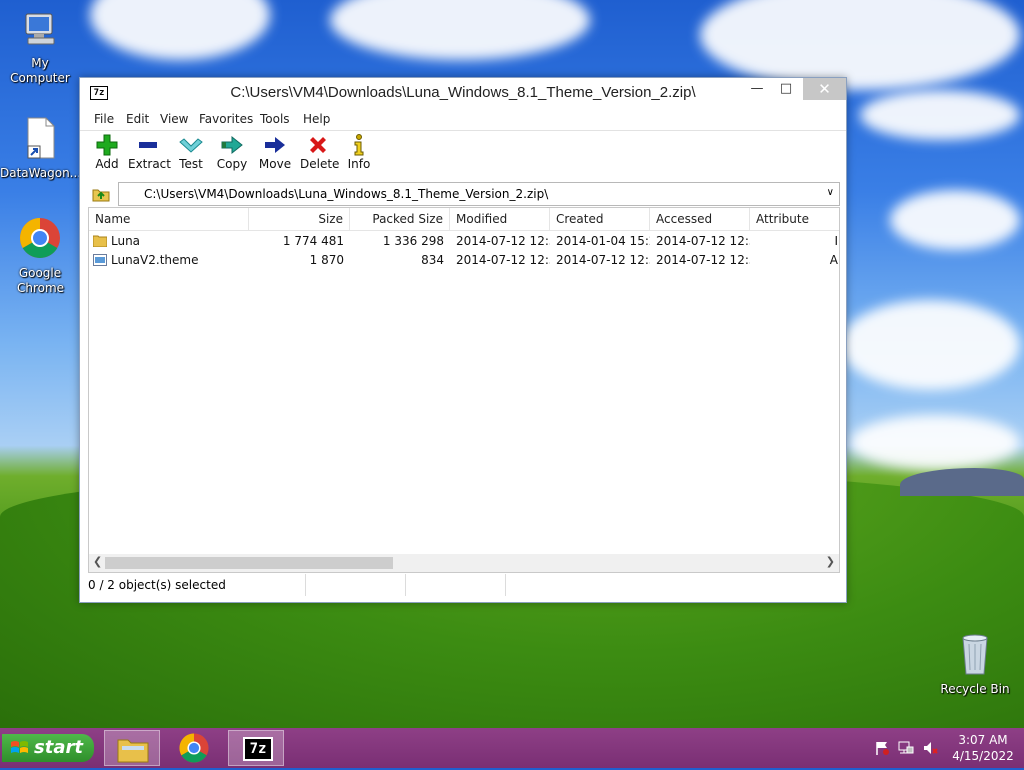 This screenshot has width=1024, height=770. What do you see at coordinates (126, 241) in the screenshot?
I see `cell-name: Luna` at bounding box center [126, 241].